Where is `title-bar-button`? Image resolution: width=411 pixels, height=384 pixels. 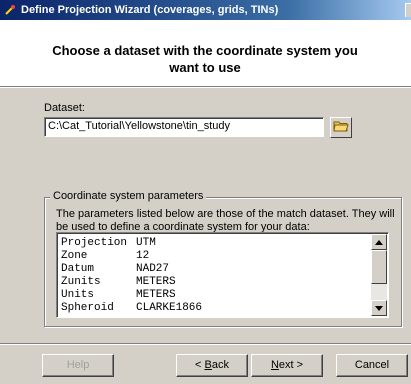 title-bar-button is located at coordinates (408, 10).